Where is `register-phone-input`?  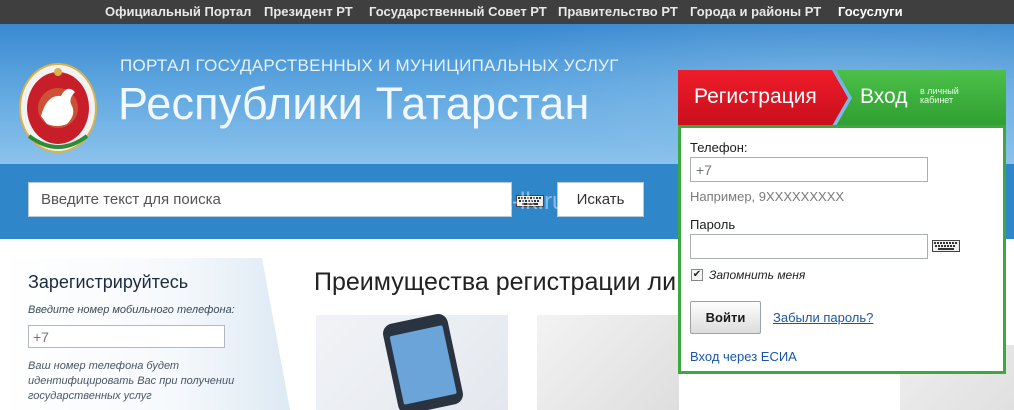
register-phone-input is located at coordinates (126, 336).